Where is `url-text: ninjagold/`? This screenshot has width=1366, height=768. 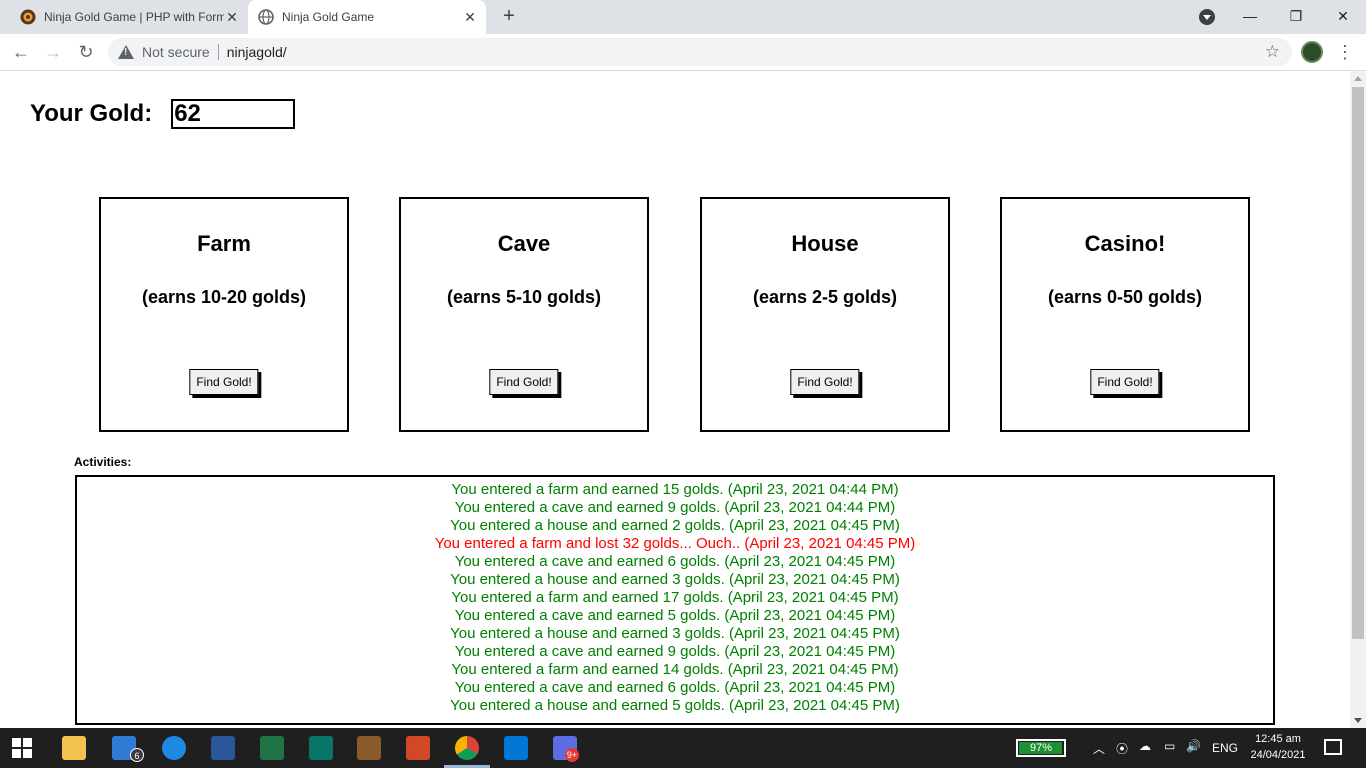
url-text: ninjagold/ is located at coordinates (257, 52).